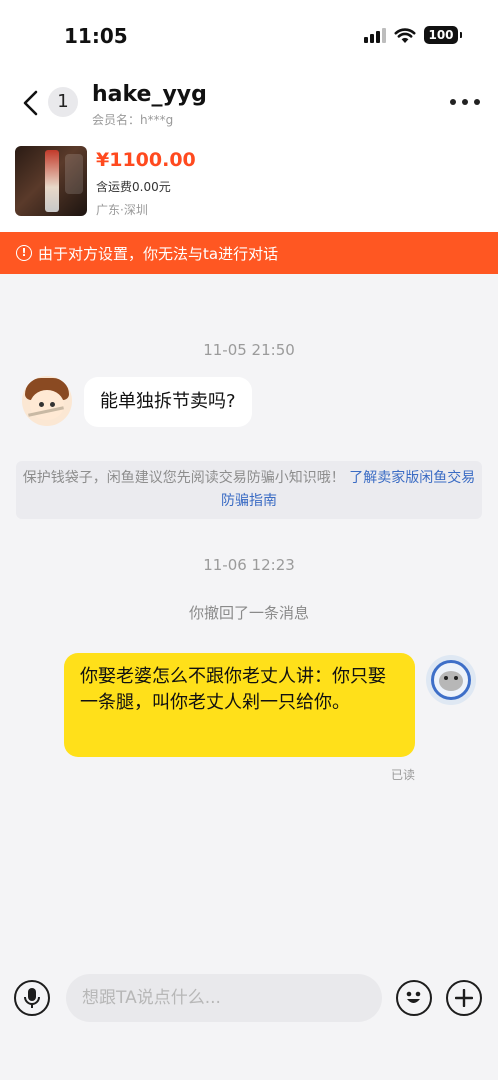 The image size is (498, 1080). Describe the element at coordinates (443, 35) in the screenshot. I see `battery-icon: 100` at that location.